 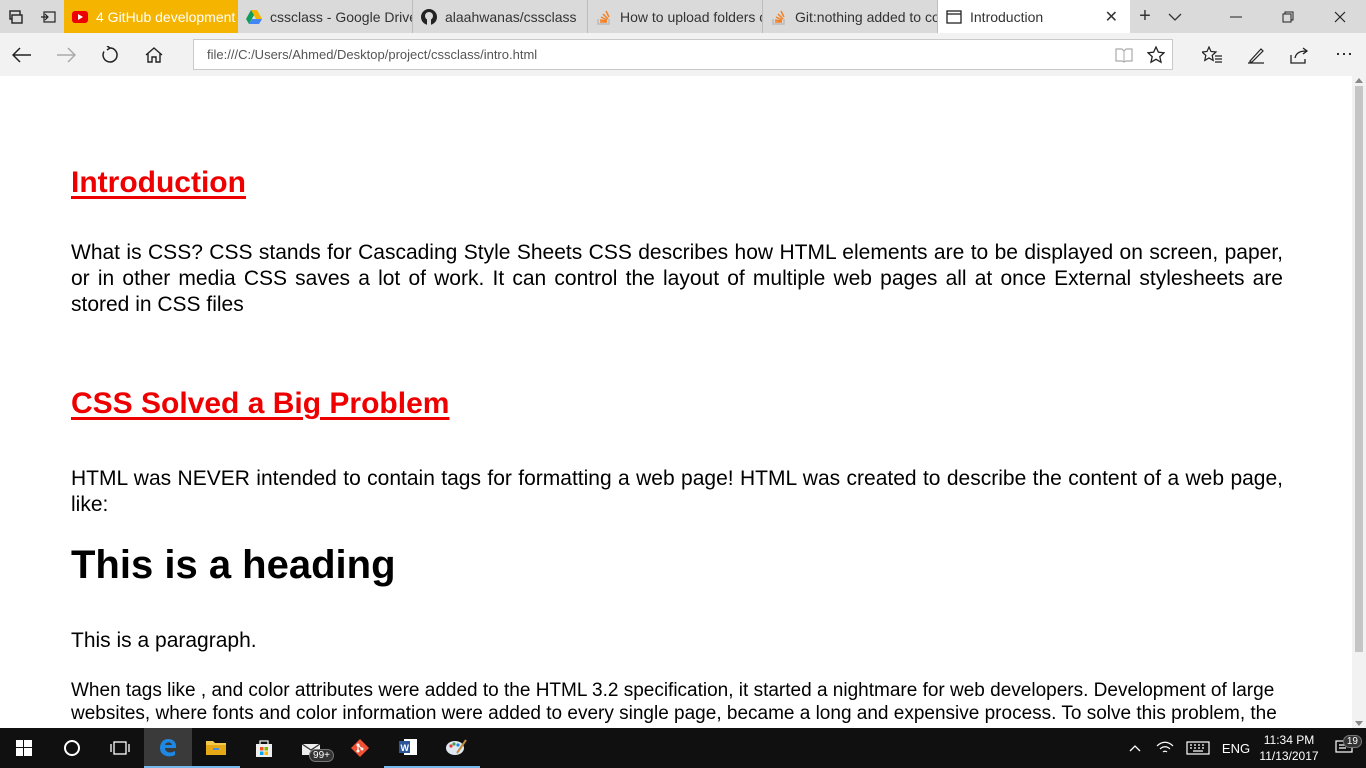 What do you see at coordinates (164, 640) in the screenshot?
I see `example-paragraph: This is a paragraph.` at bounding box center [164, 640].